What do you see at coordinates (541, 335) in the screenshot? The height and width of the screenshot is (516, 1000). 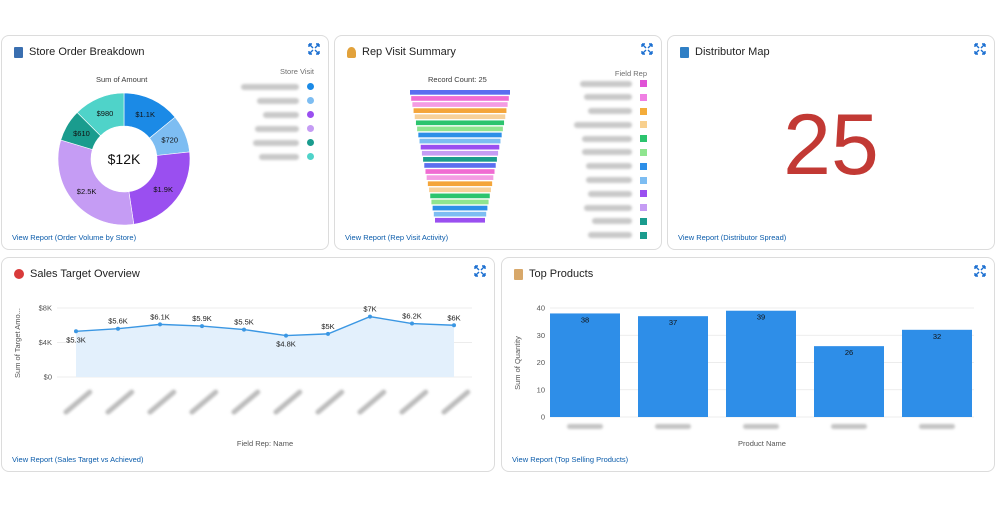 I see `y-tick-label: 30` at bounding box center [541, 335].